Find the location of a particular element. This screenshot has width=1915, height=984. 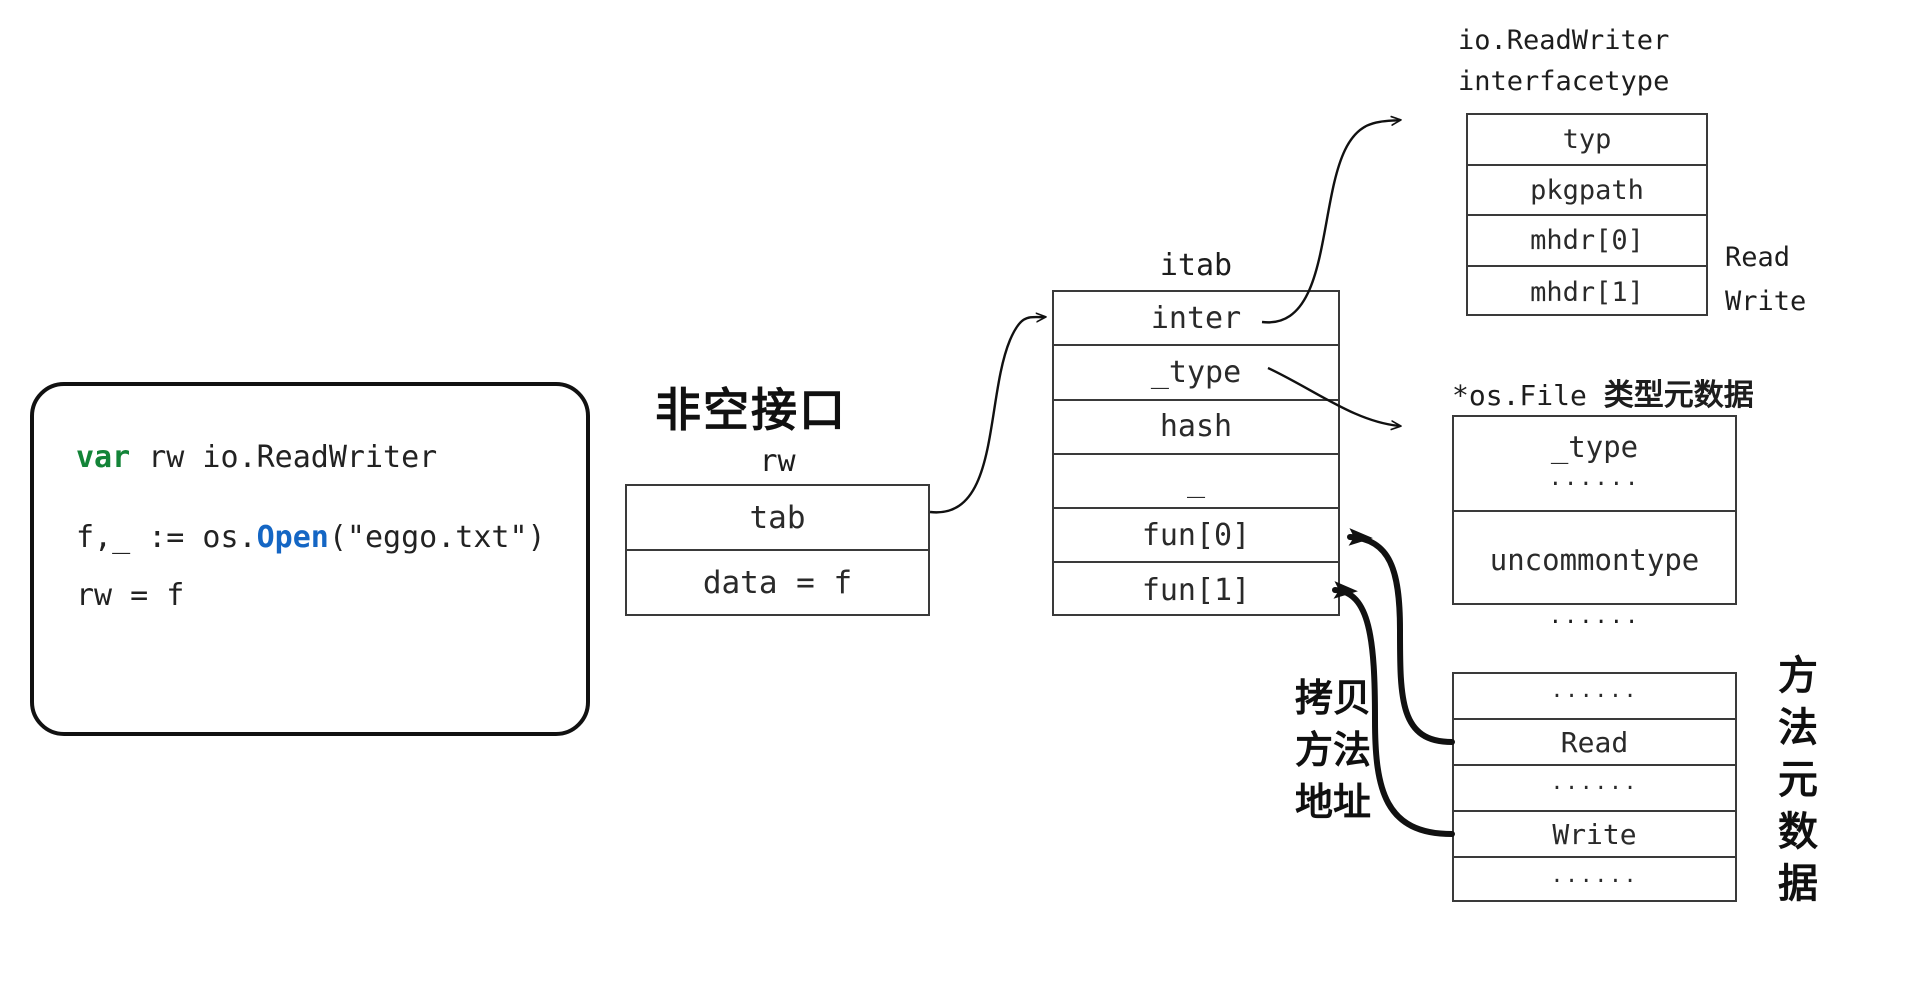

interfacetype-method-write: Write is located at coordinates (1766, 301).